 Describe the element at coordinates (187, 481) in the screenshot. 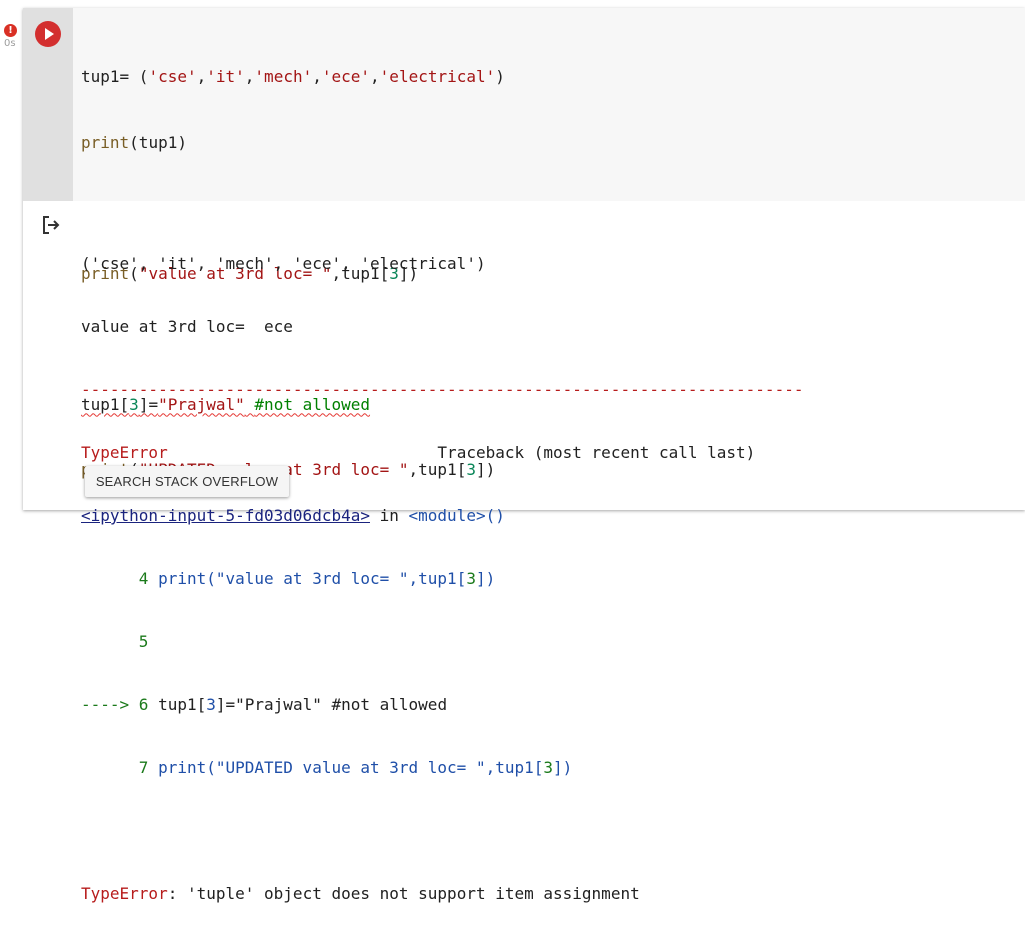

I see `search-stack-overflow-button: SEARCH STACK OVERFLOW` at that location.